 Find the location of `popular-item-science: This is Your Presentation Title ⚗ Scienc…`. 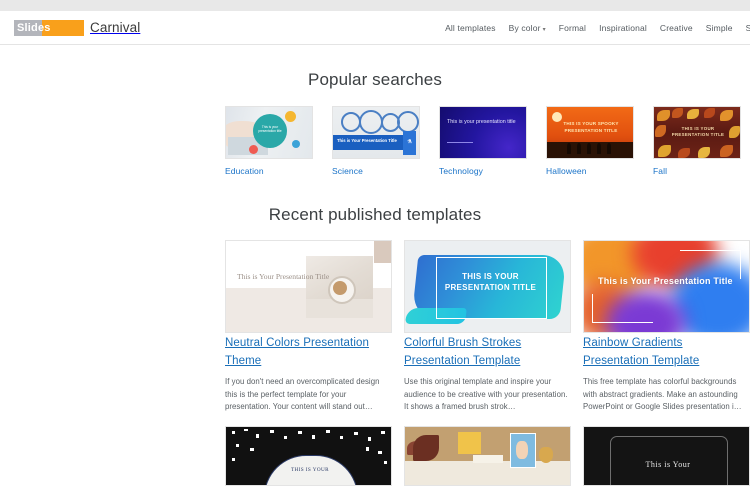

popular-item-science: This is Your Presentation Title ⚗ Scienc… is located at coordinates (376, 141).